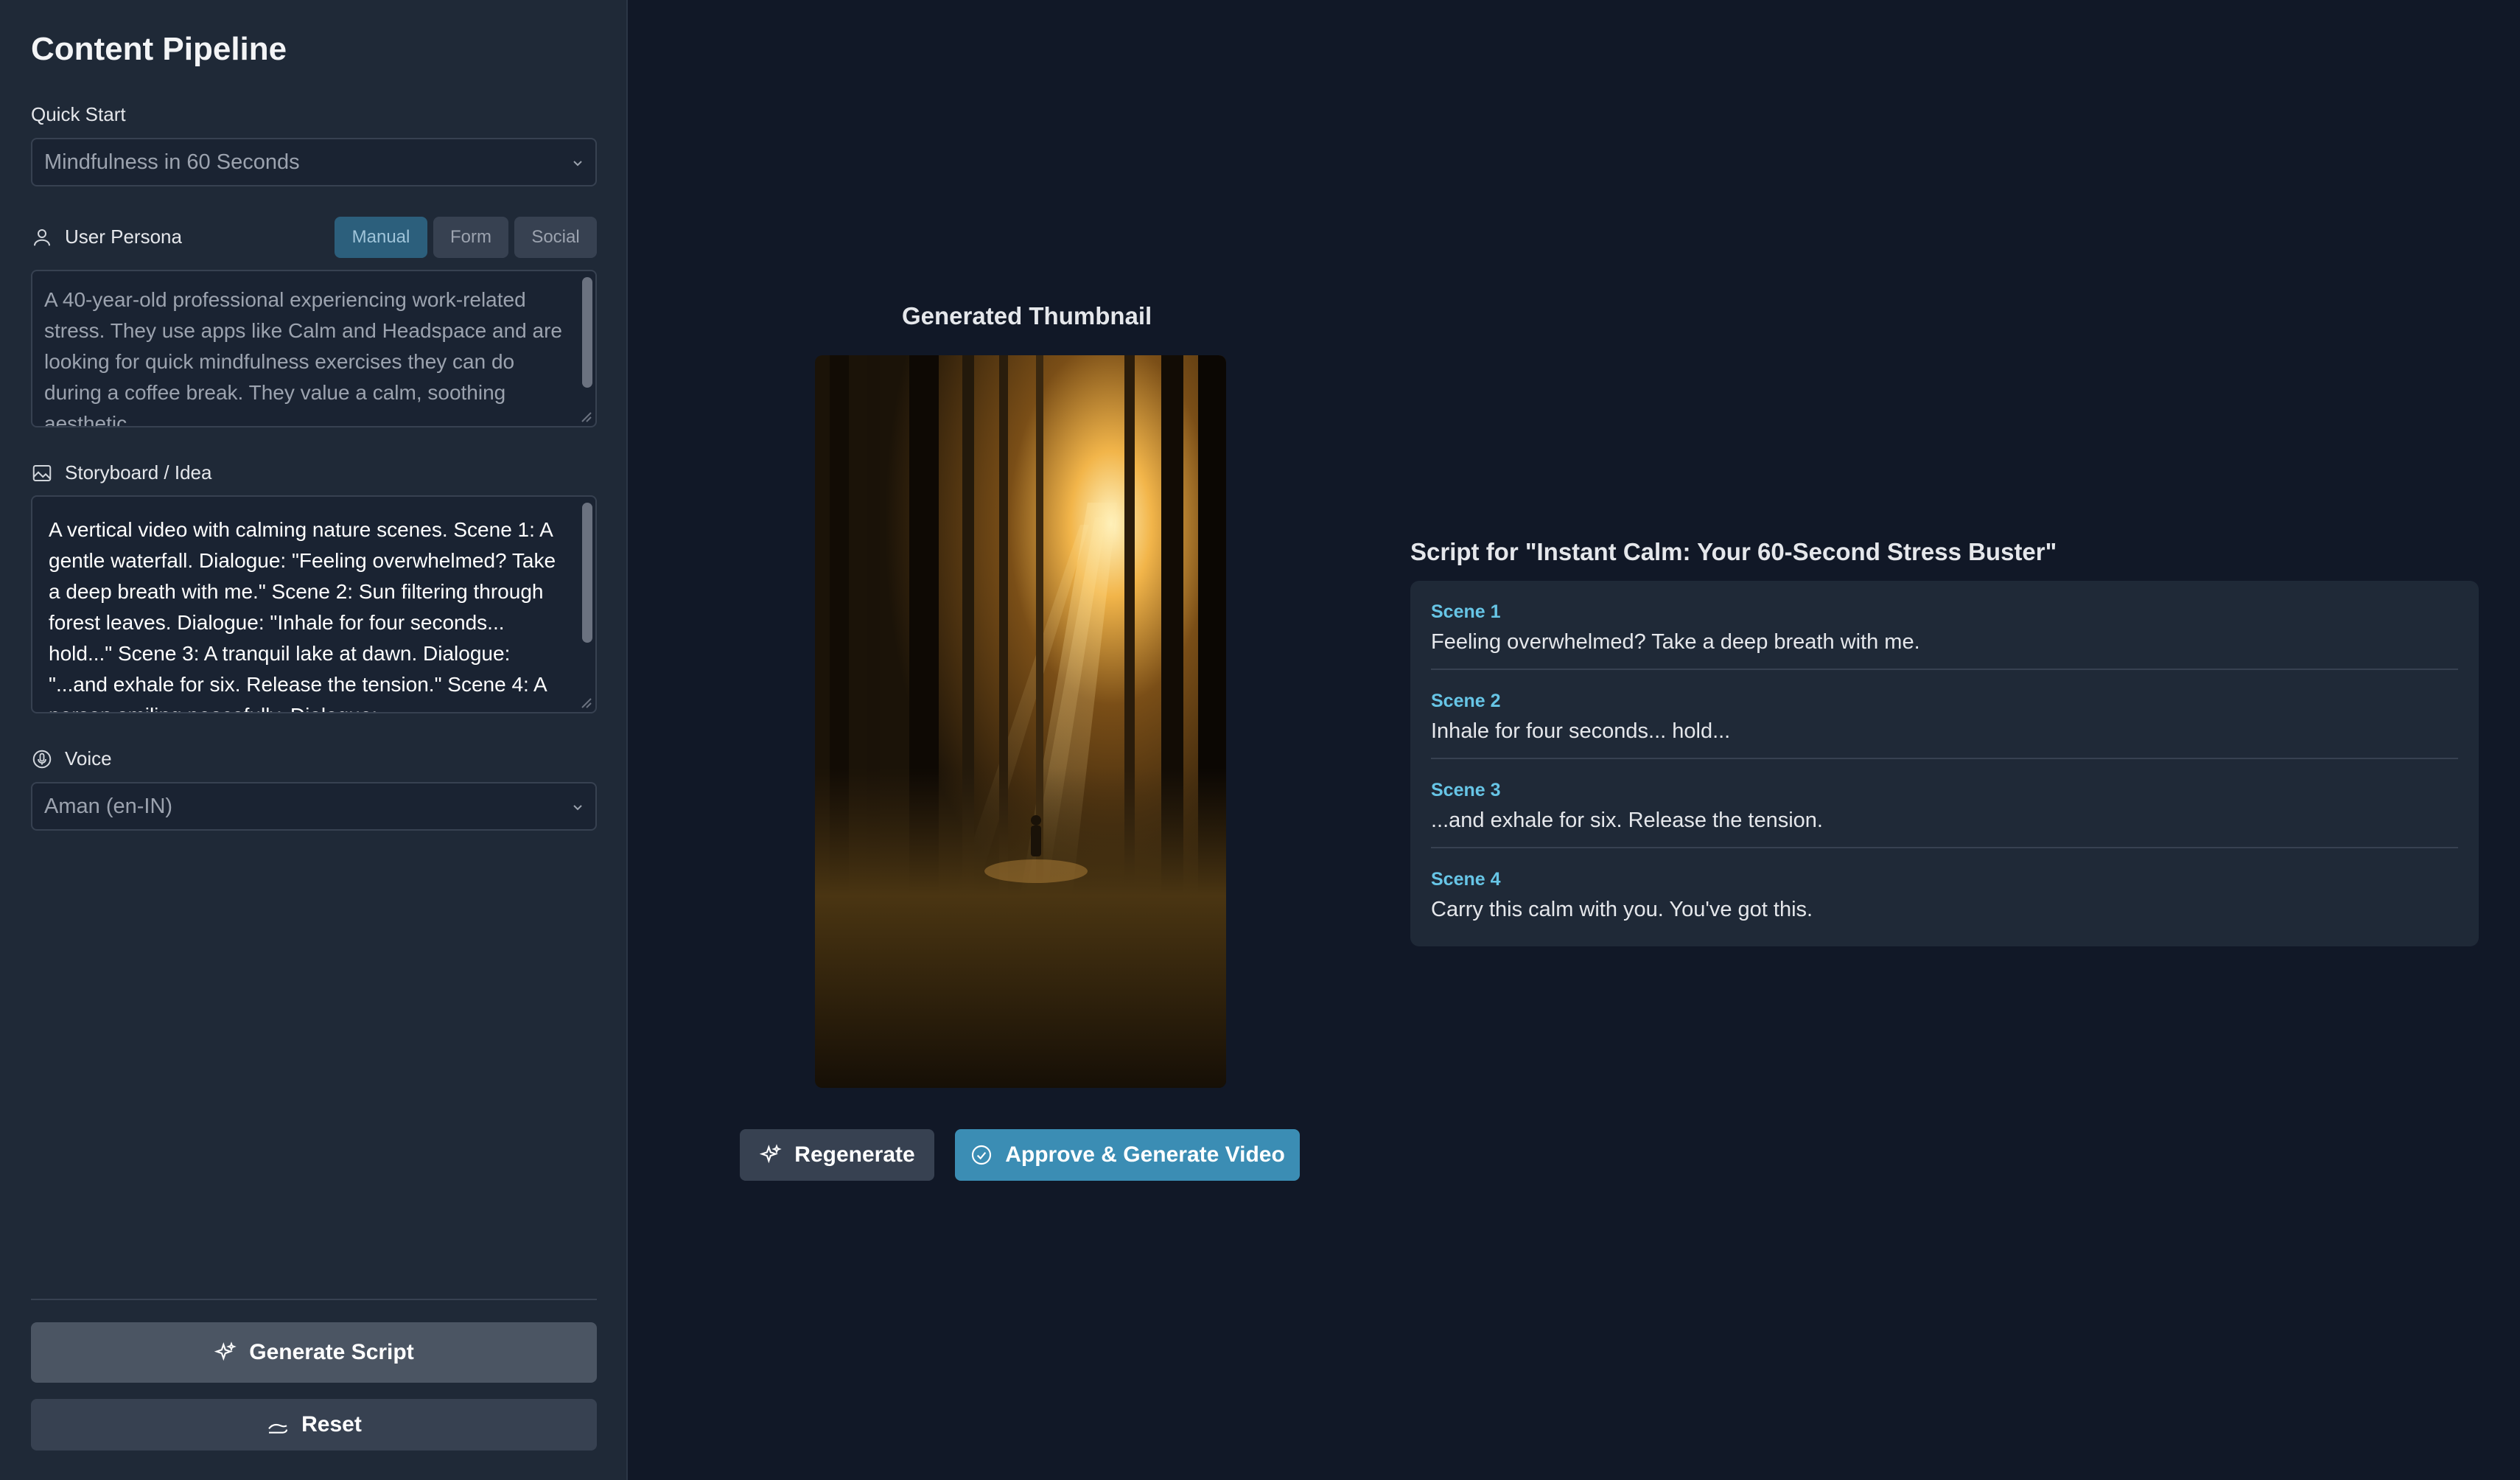 The width and height of the screenshot is (2520, 1480). I want to click on check-circle-icon, so click(982, 1155).